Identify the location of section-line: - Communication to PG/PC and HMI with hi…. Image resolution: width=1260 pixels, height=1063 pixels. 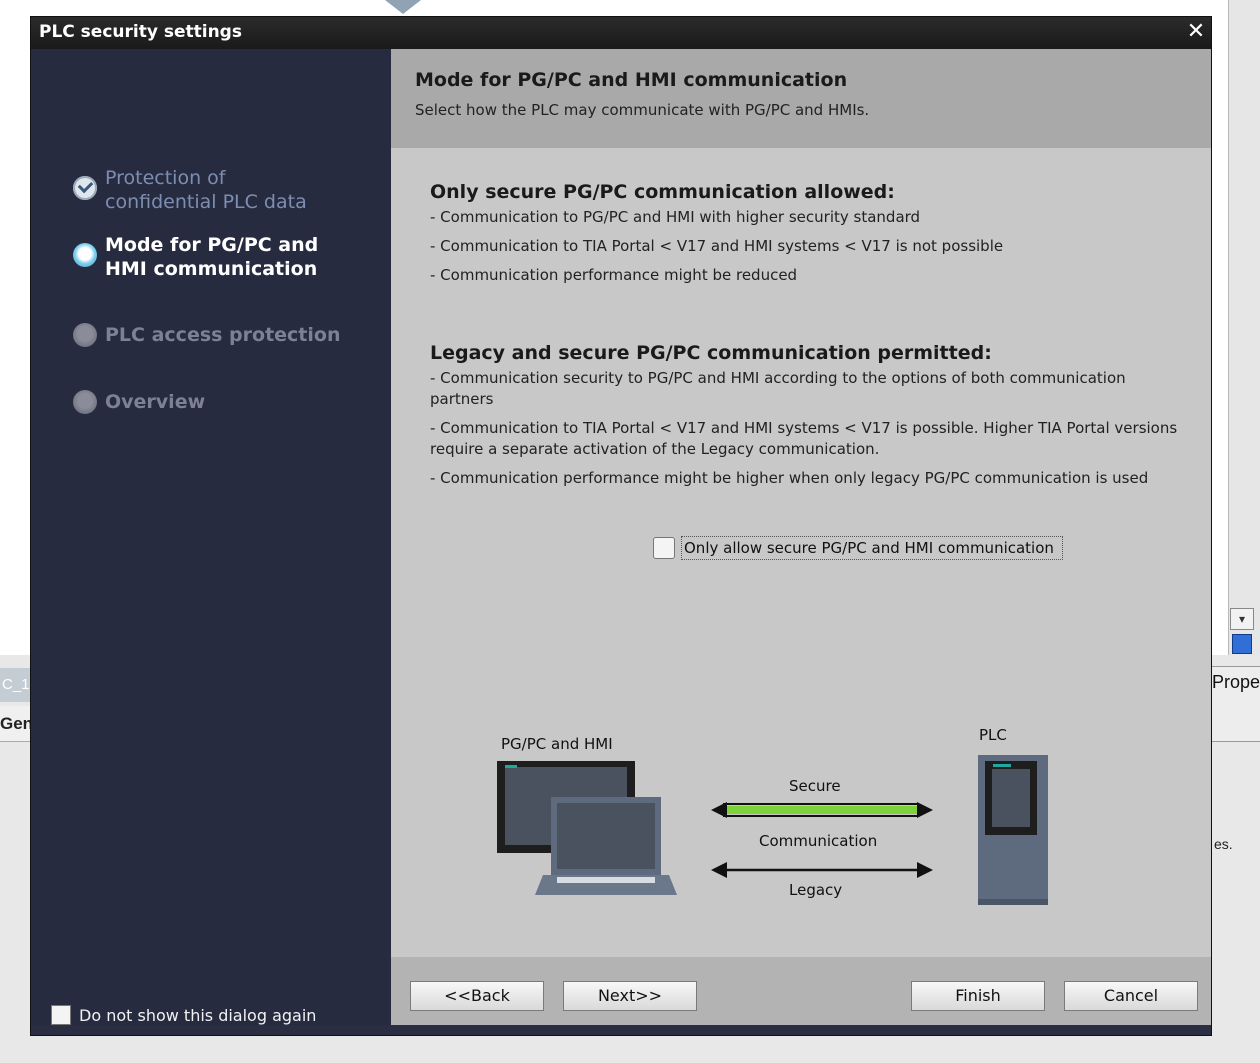
(675, 217).